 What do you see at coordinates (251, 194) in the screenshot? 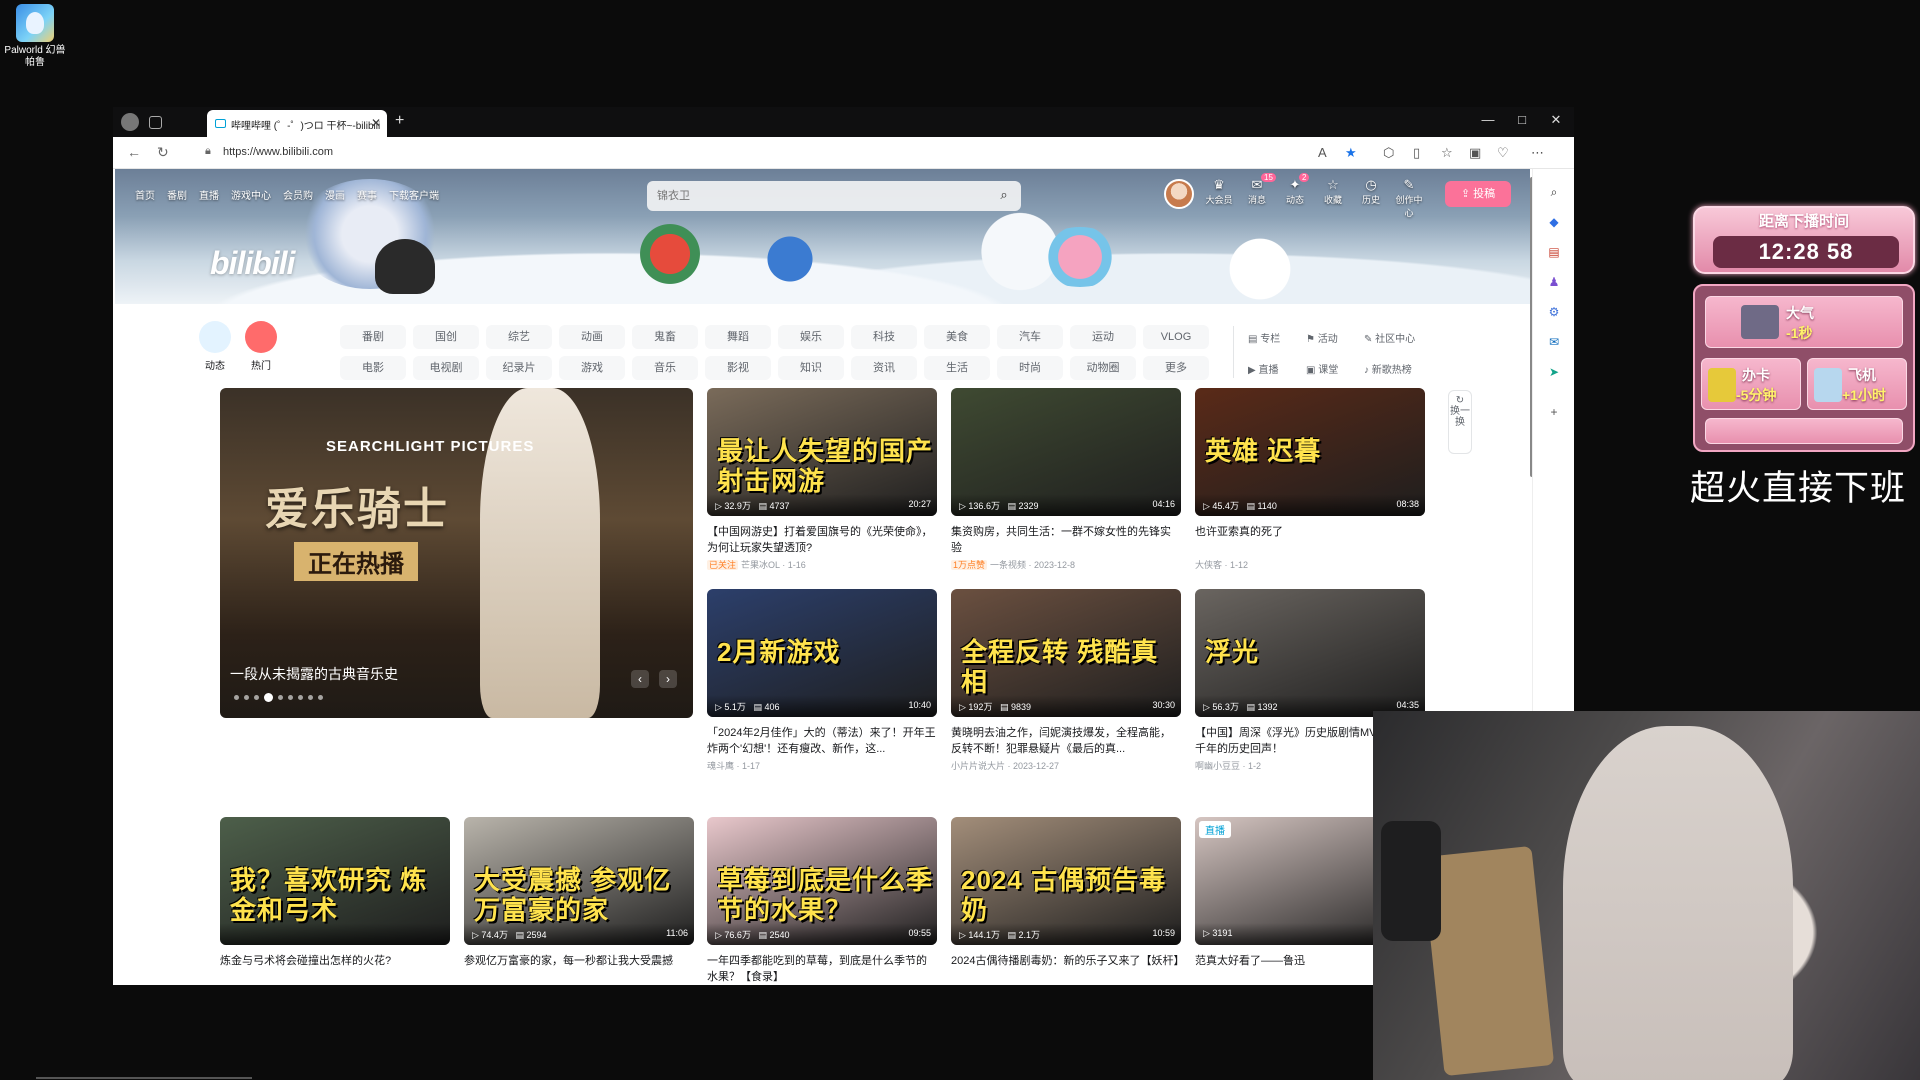
I see `top-nav-item: 游戏中心` at bounding box center [251, 194].